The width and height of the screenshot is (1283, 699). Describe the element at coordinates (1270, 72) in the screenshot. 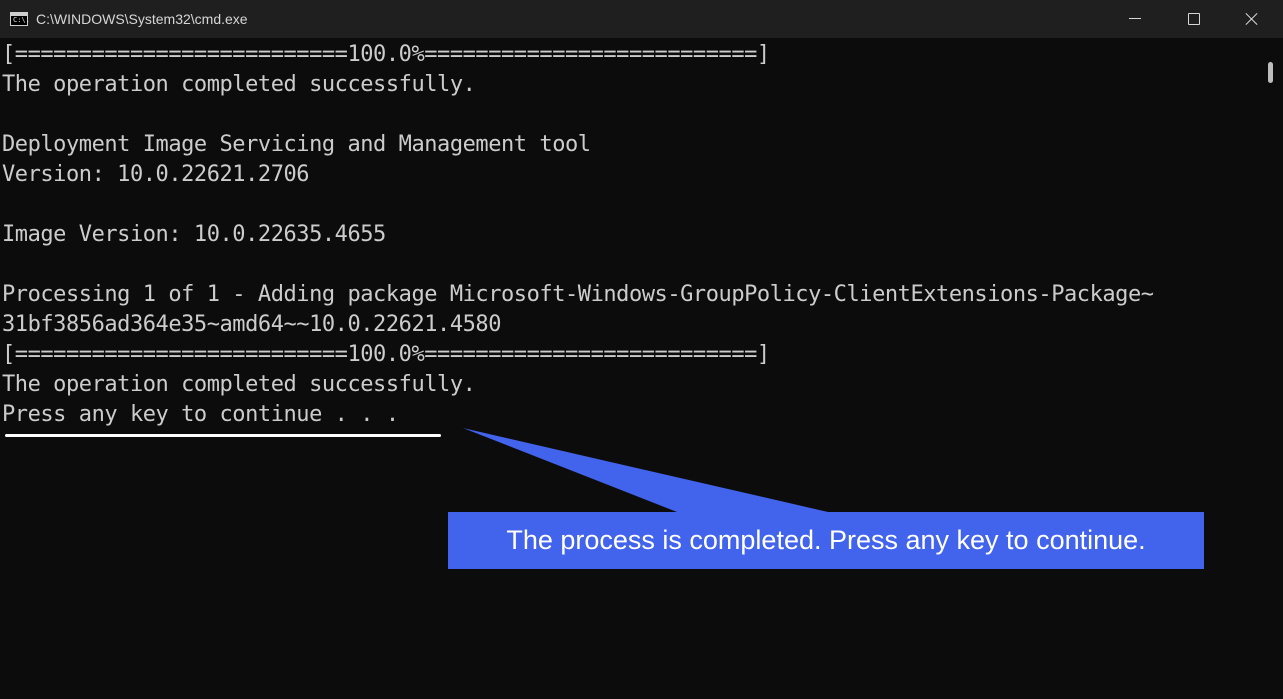

I see `scrollbar-thumb` at that location.